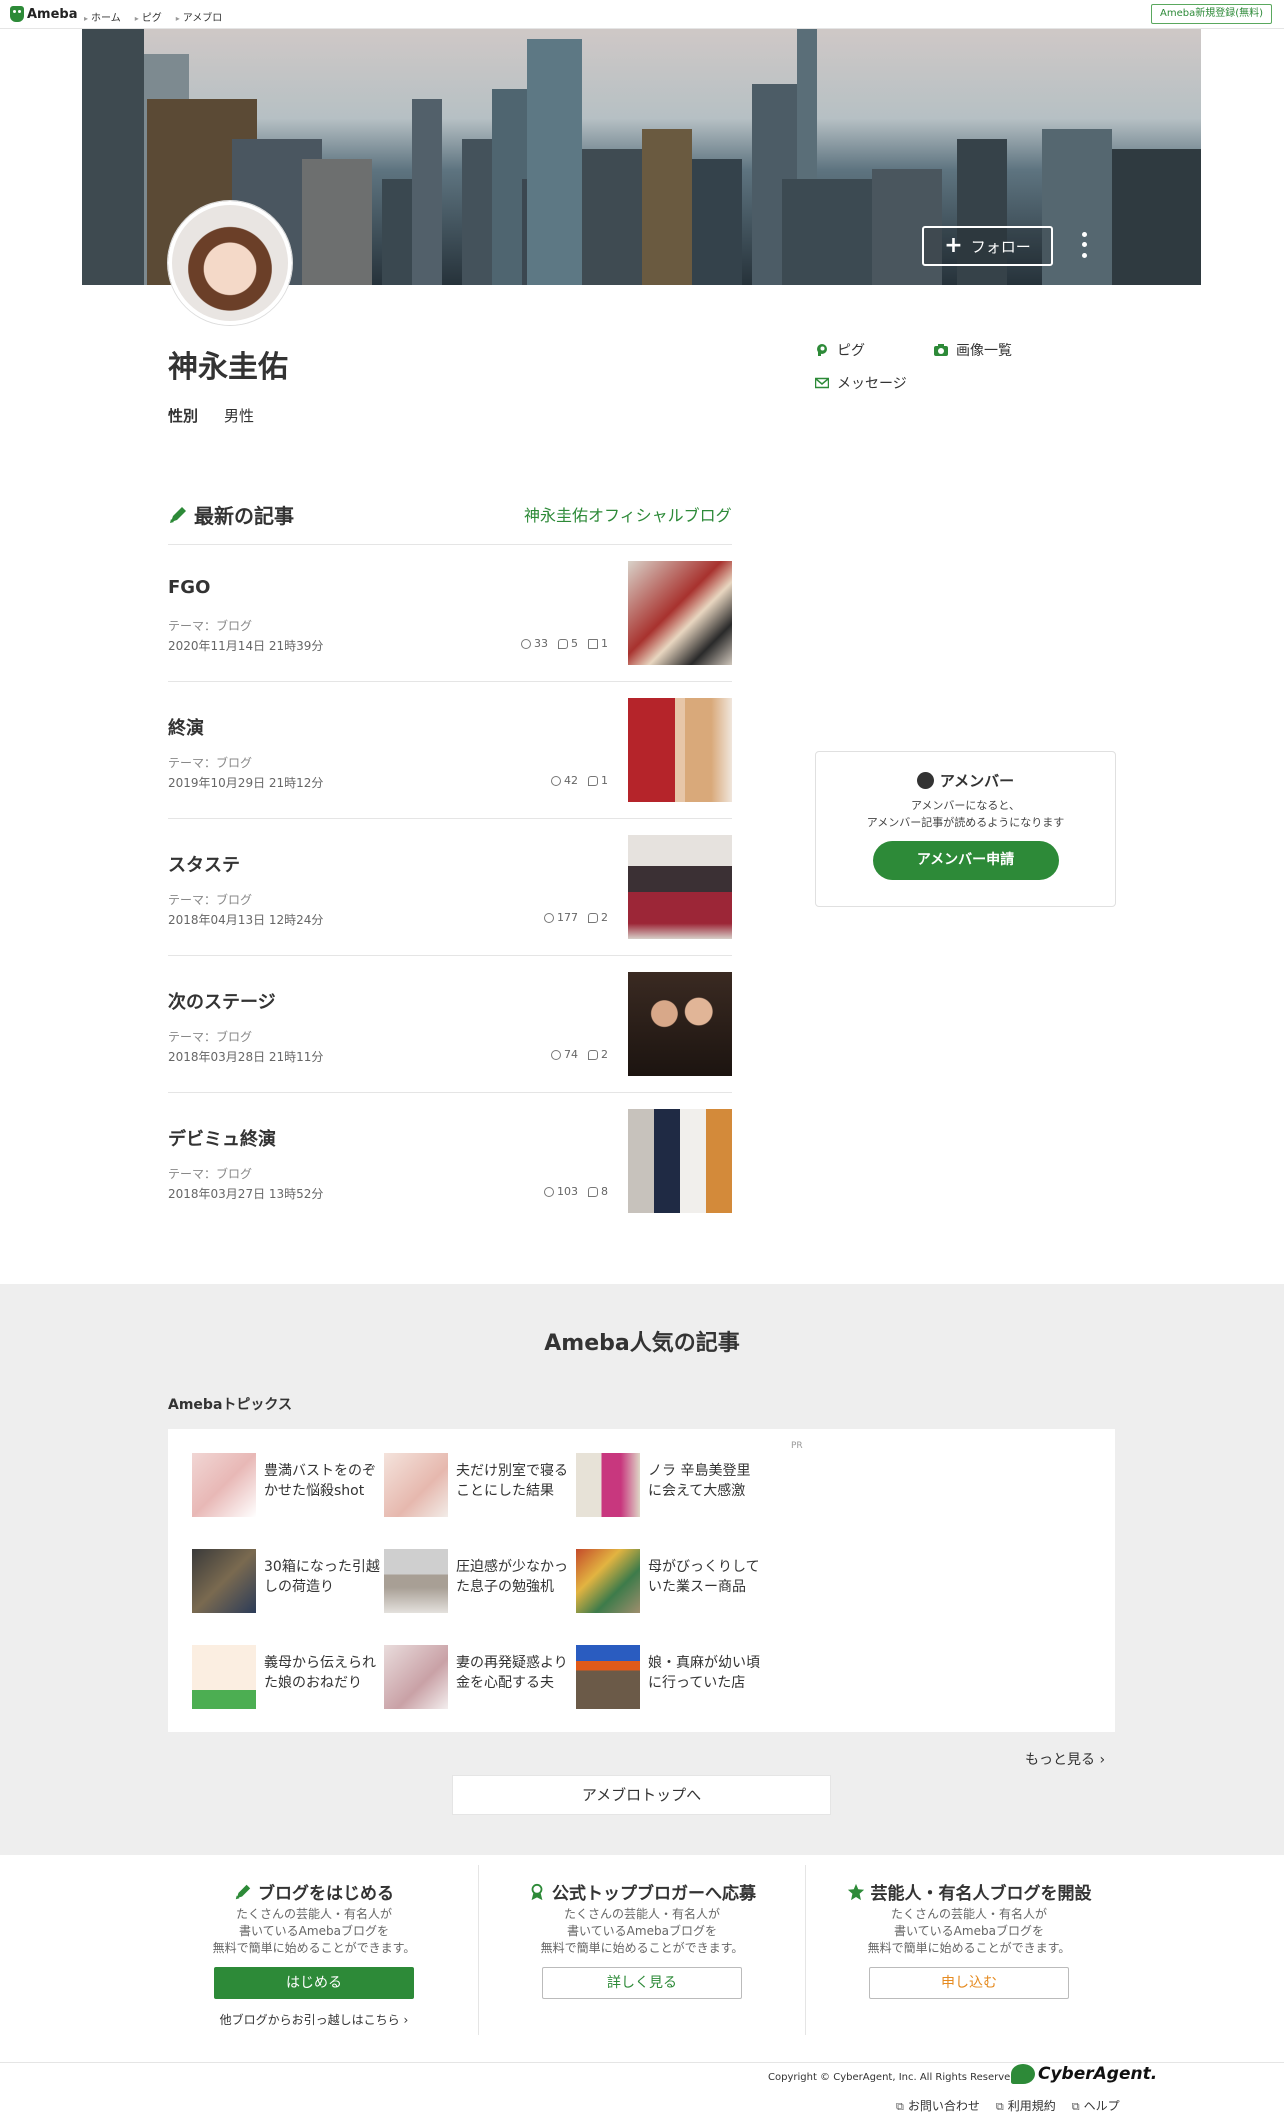 Image resolution: width=1284 pixels, height=2120 pixels. I want to click on latest-articles-title: 最新の記事, so click(244, 516).